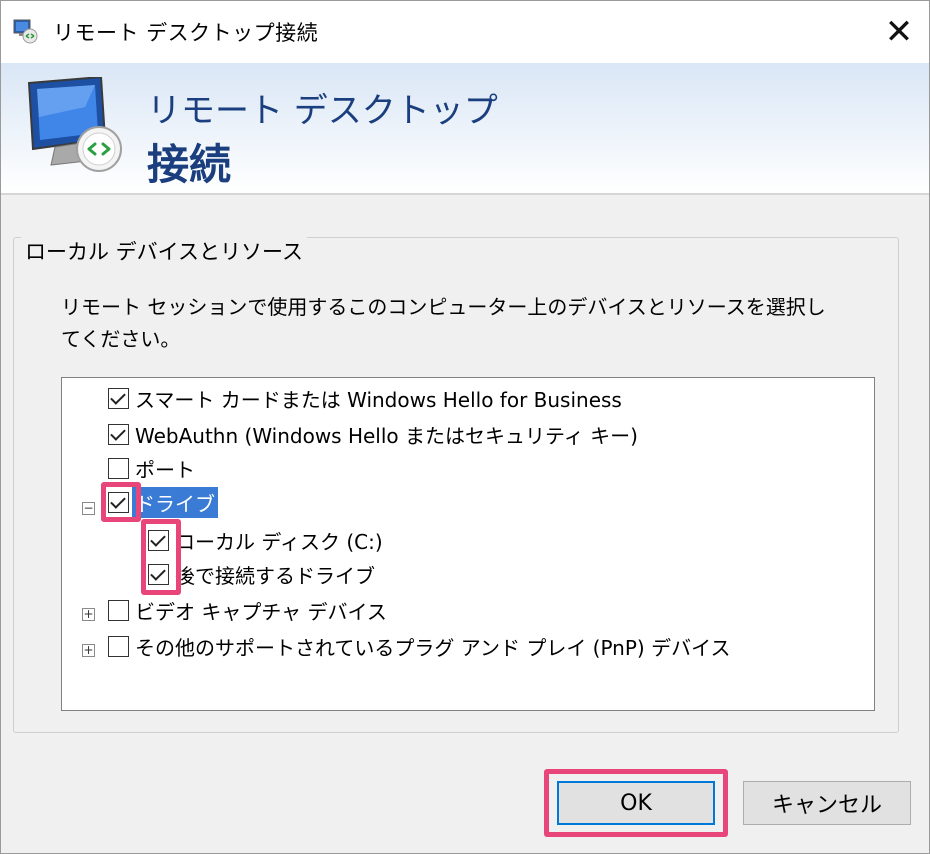 This screenshot has width=930, height=854. I want to click on checkbox-drives, so click(118, 502).